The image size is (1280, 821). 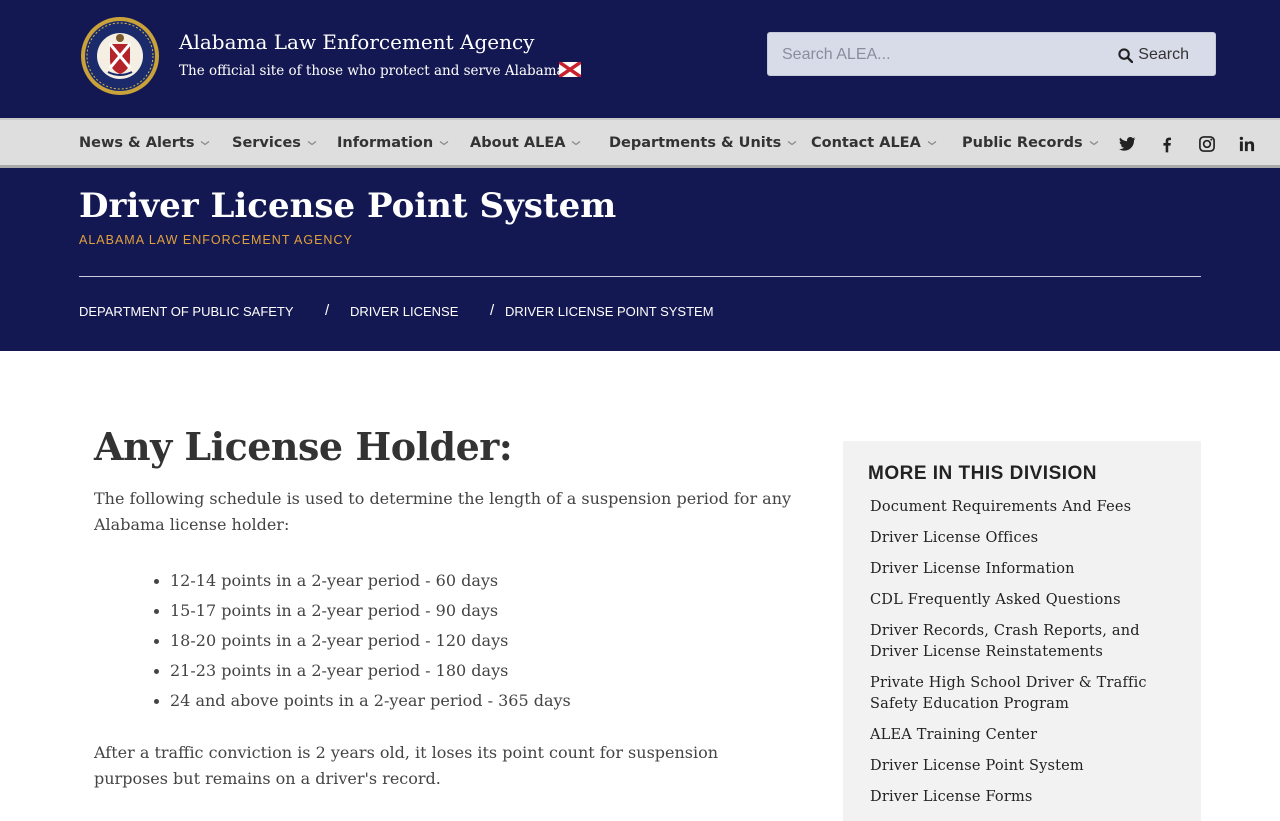 What do you see at coordinates (518, 143) in the screenshot?
I see `nav-label: About ALEA` at bounding box center [518, 143].